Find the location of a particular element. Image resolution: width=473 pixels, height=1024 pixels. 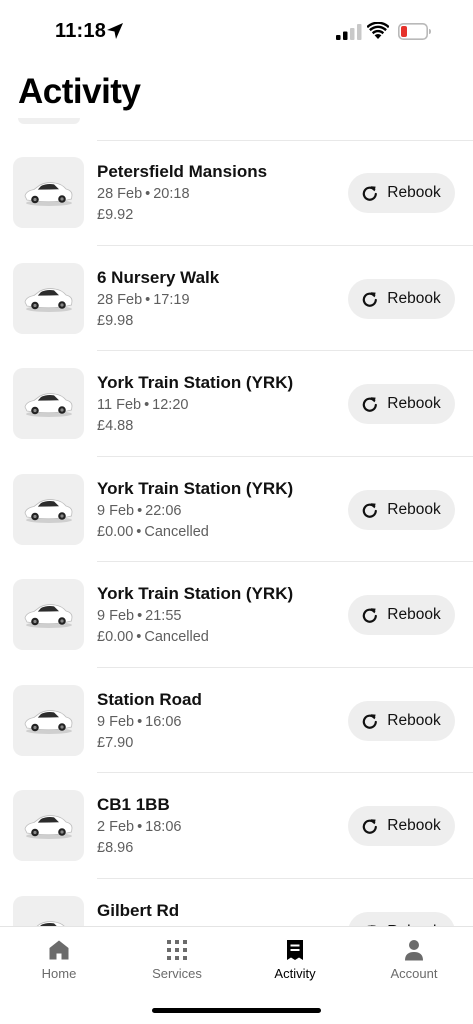

trip-price: £4.88 is located at coordinates (115, 426).